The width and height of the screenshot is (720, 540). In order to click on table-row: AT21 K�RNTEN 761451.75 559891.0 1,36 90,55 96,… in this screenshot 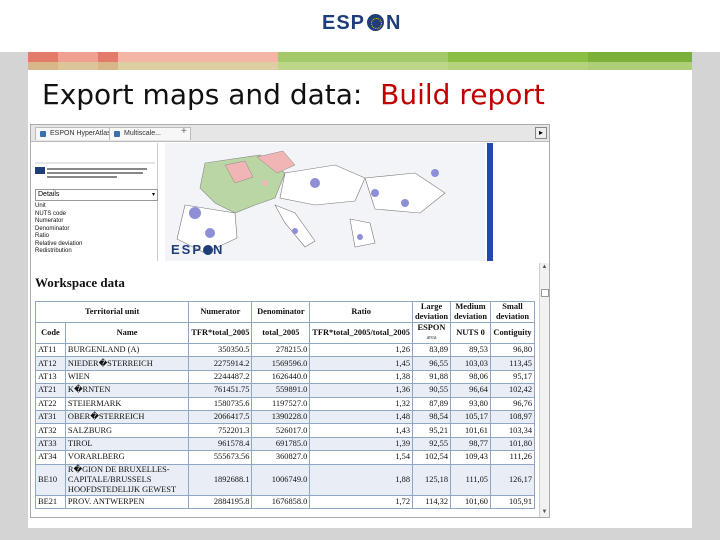, I will do `click(285, 390)`.